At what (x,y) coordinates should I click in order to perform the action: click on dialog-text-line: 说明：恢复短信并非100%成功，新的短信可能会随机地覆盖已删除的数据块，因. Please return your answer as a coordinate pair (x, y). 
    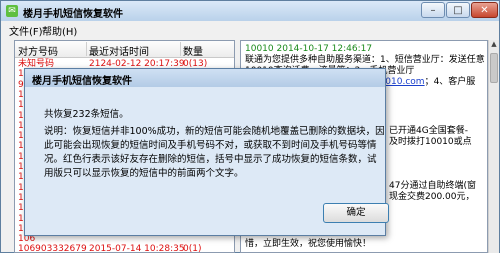
    Looking at the image, I should click on (214, 131).